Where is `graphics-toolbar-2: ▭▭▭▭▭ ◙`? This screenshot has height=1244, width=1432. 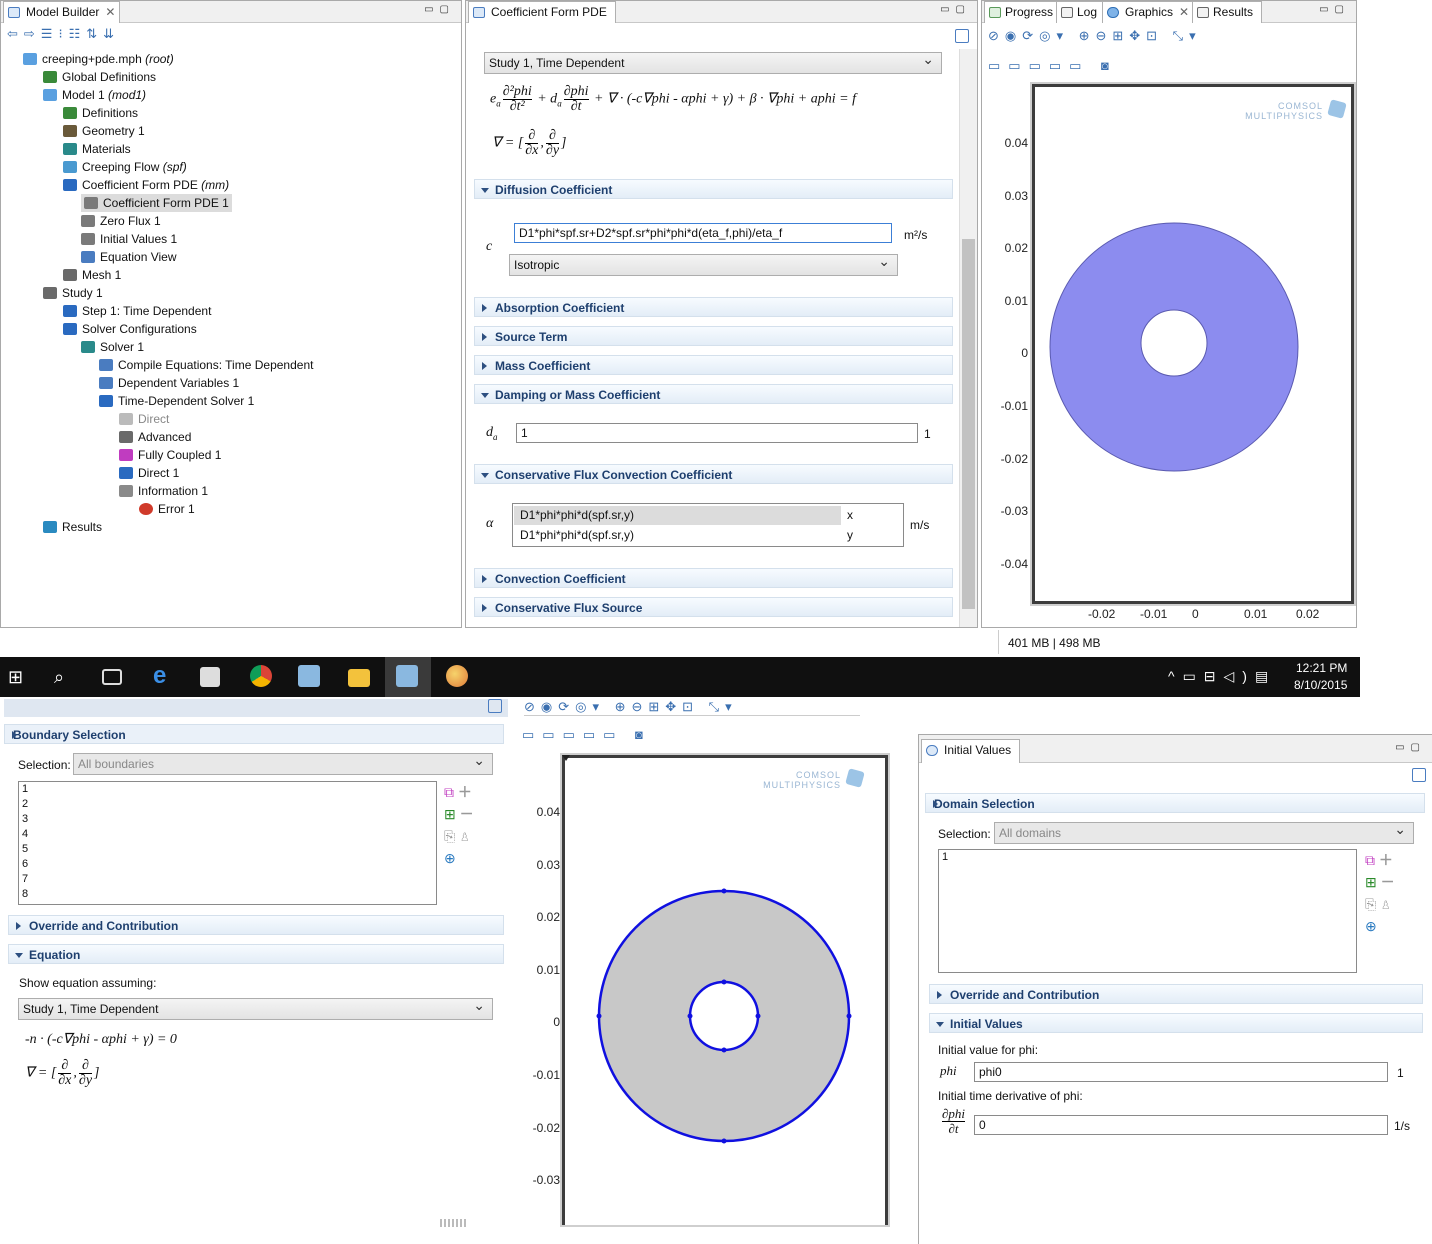
graphics-toolbar-2: ▭▭▭▭▭ ◙ is located at coordinates (1052, 66).